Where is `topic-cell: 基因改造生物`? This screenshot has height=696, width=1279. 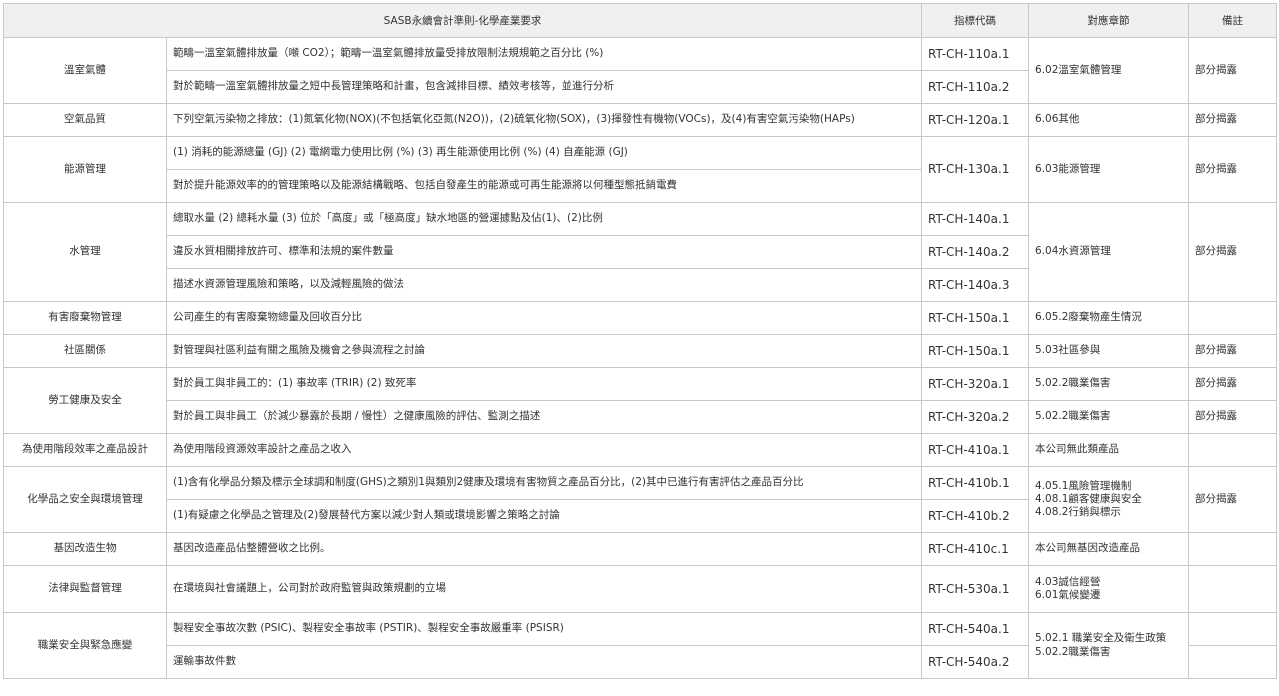 topic-cell: 基因改造生物 is located at coordinates (85, 549).